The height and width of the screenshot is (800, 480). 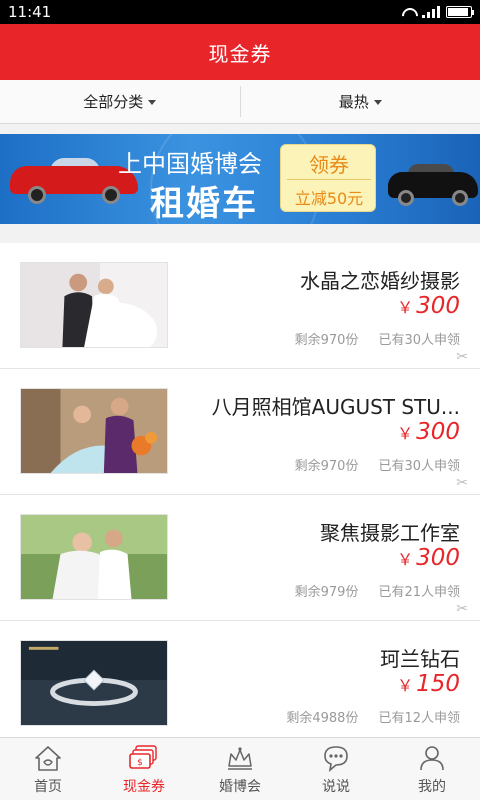 I want to click on diamond-ring-thumbnail, so click(x=94, y=683).